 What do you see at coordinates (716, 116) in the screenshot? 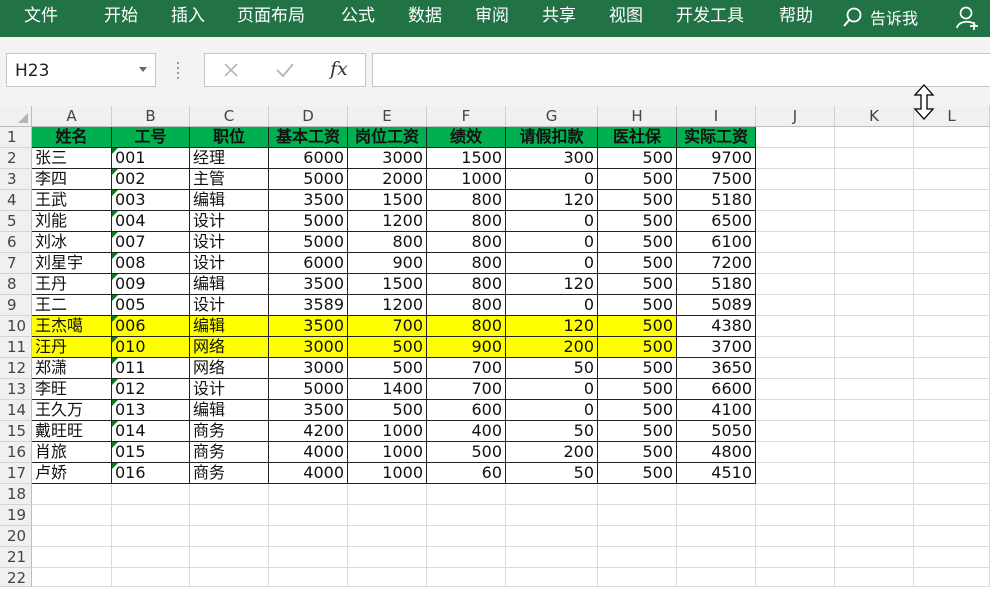
I see `column-header-i: I` at bounding box center [716, 116].